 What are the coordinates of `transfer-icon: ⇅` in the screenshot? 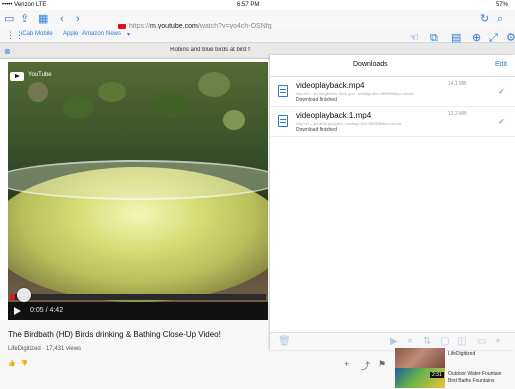 It's located at (427, 341).